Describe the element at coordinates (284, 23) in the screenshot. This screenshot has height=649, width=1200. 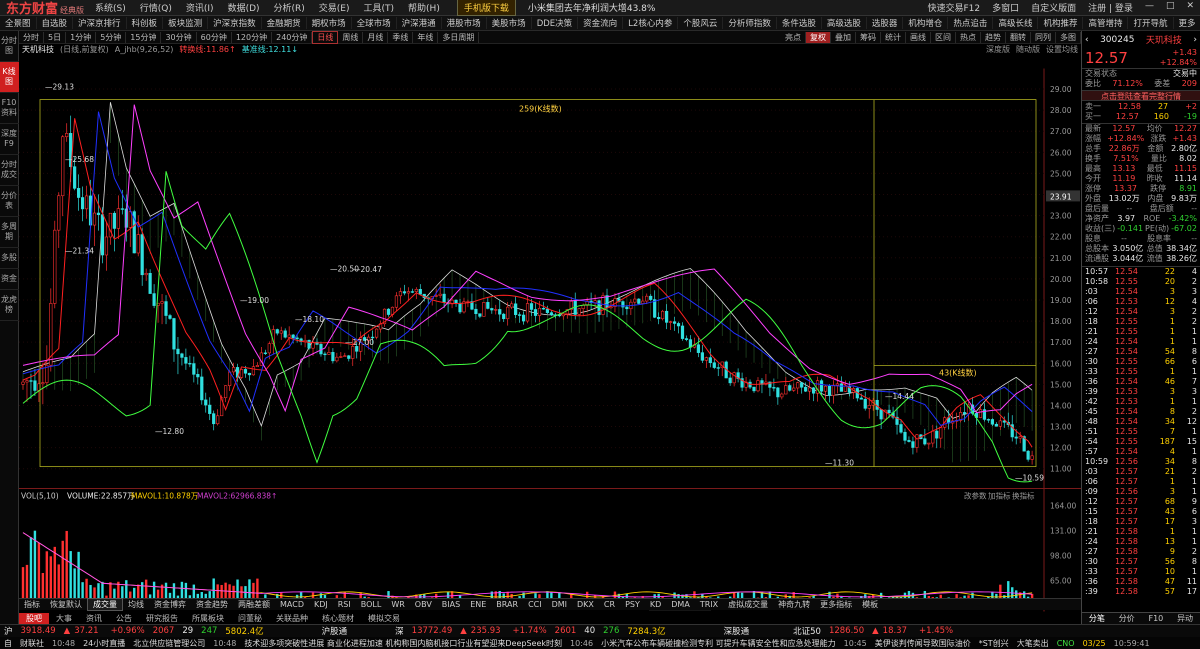
I see `nav-item-6: 金融期货` at that location.